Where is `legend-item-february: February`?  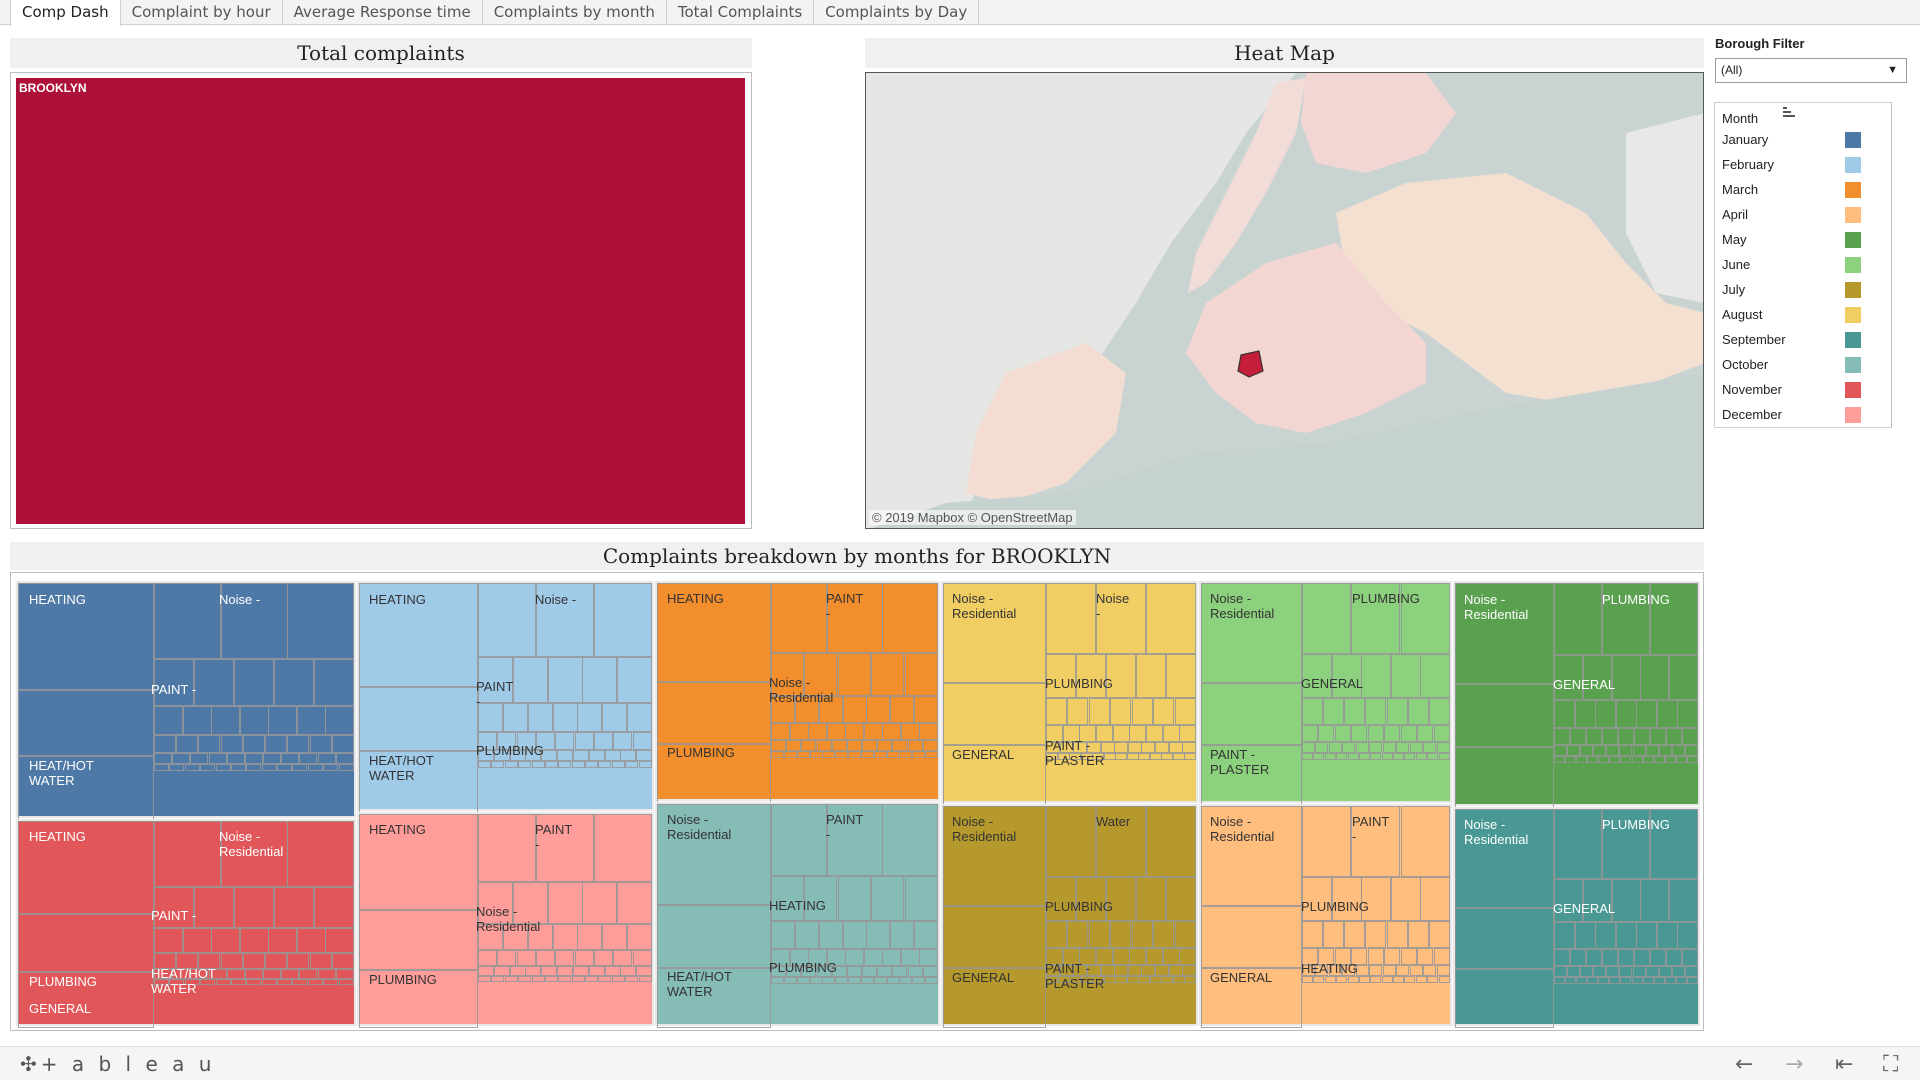
legend-item-february: February is located at coordinates (1748, 164).